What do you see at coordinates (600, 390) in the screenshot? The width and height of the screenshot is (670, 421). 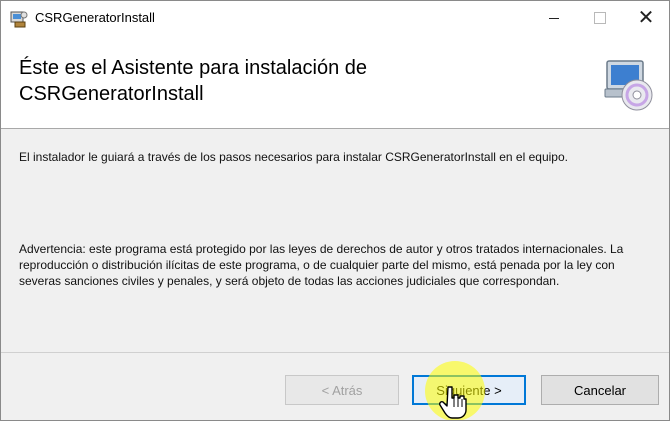 I see `cancel-button: Cancelar` at bounding box center [600, 390].